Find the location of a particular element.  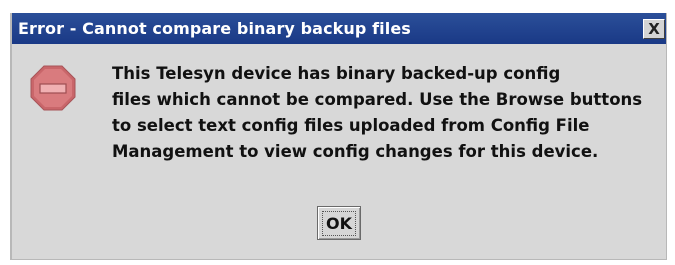

close-icon: X is located at coordinates (654, 28).